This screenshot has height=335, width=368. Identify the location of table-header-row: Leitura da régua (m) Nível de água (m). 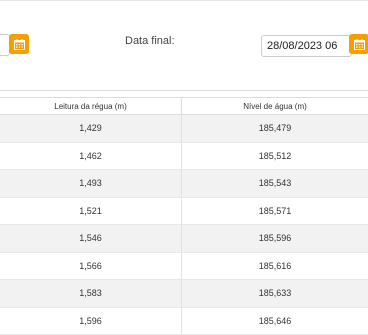
(184, 106).